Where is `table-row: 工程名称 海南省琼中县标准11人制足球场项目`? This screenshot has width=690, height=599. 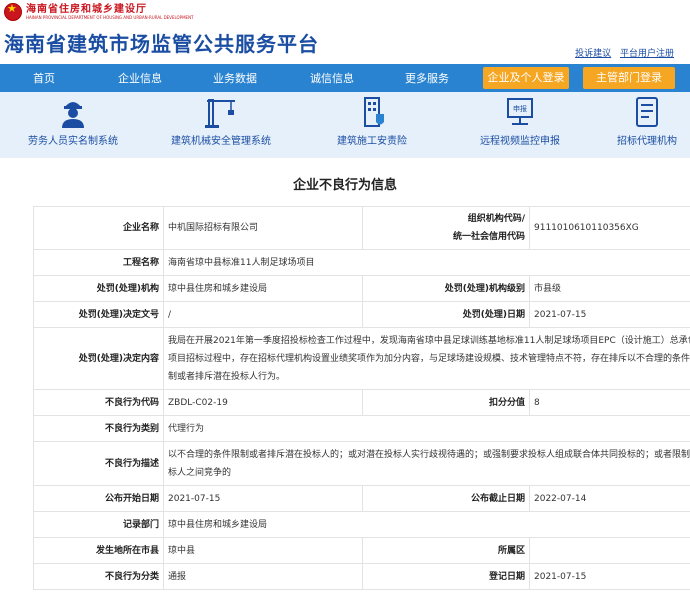 table-row: 工程名称 海南省琼中县标准11人制足球场项目 is located at coordinates (361, 262).